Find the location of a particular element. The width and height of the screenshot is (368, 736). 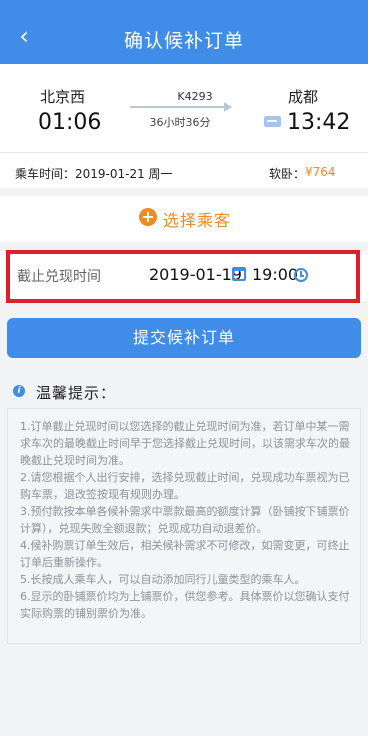

plus-icon: + is located at coordinates (148, 217).